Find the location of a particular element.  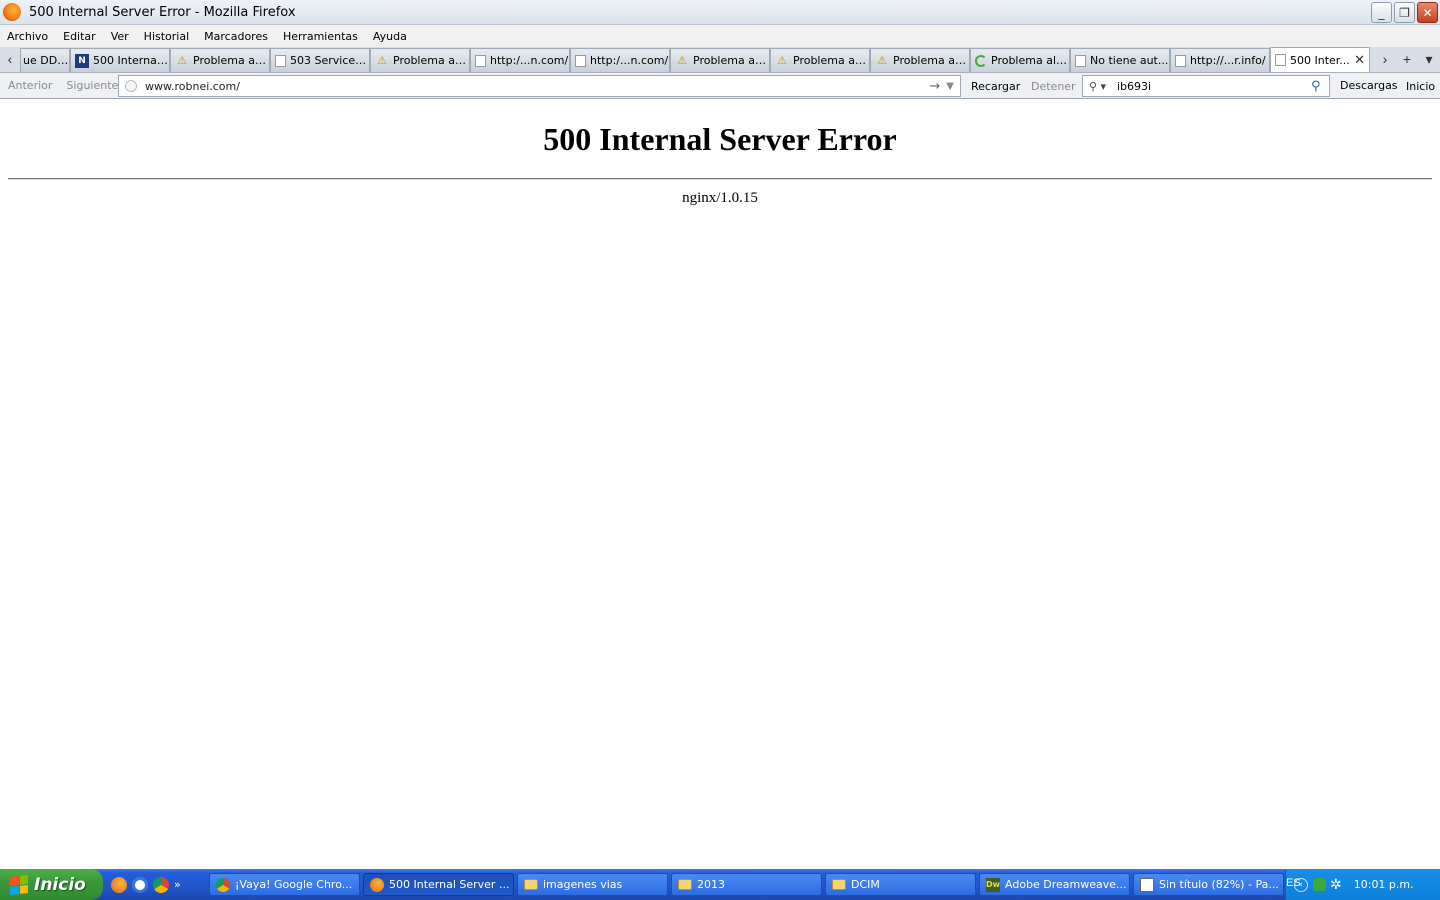

menu-ayuda: Ayuda is located at coordinates (390, 36).